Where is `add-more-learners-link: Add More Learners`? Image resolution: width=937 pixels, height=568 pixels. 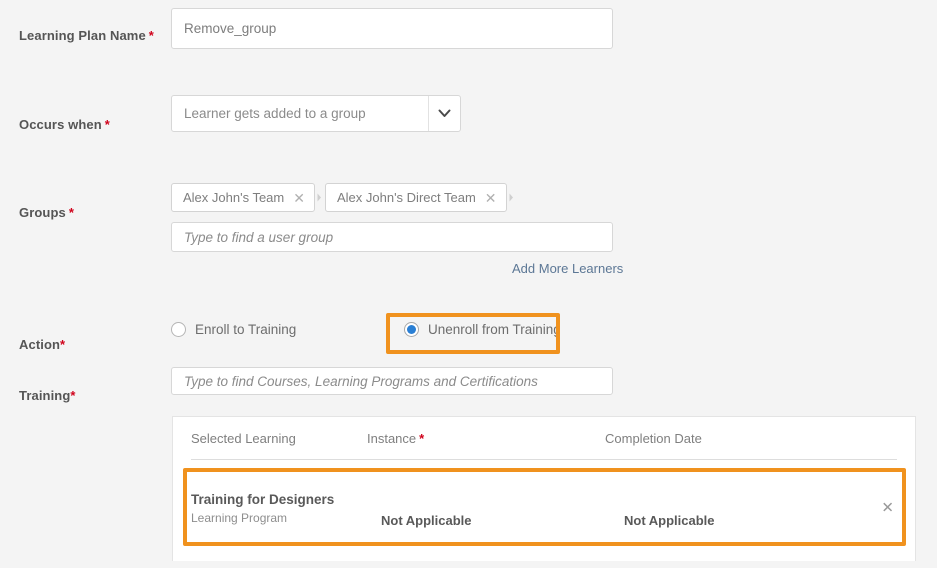 add-more-learners-link: Add More Learners is located at coordinates (567, 268).